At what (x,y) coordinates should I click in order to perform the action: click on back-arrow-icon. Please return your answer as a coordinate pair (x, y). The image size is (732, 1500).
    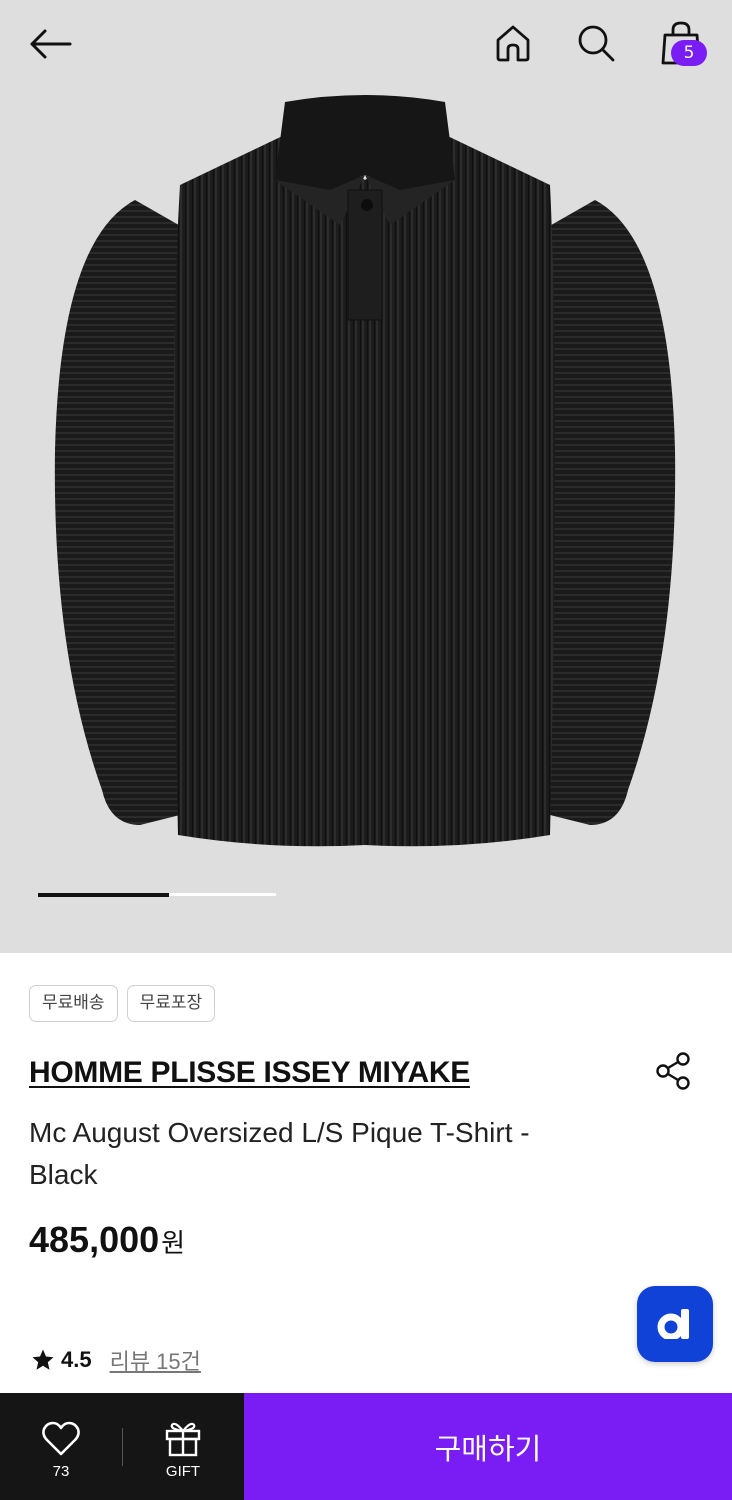
    Looking at the image, I should click on (51, 44).